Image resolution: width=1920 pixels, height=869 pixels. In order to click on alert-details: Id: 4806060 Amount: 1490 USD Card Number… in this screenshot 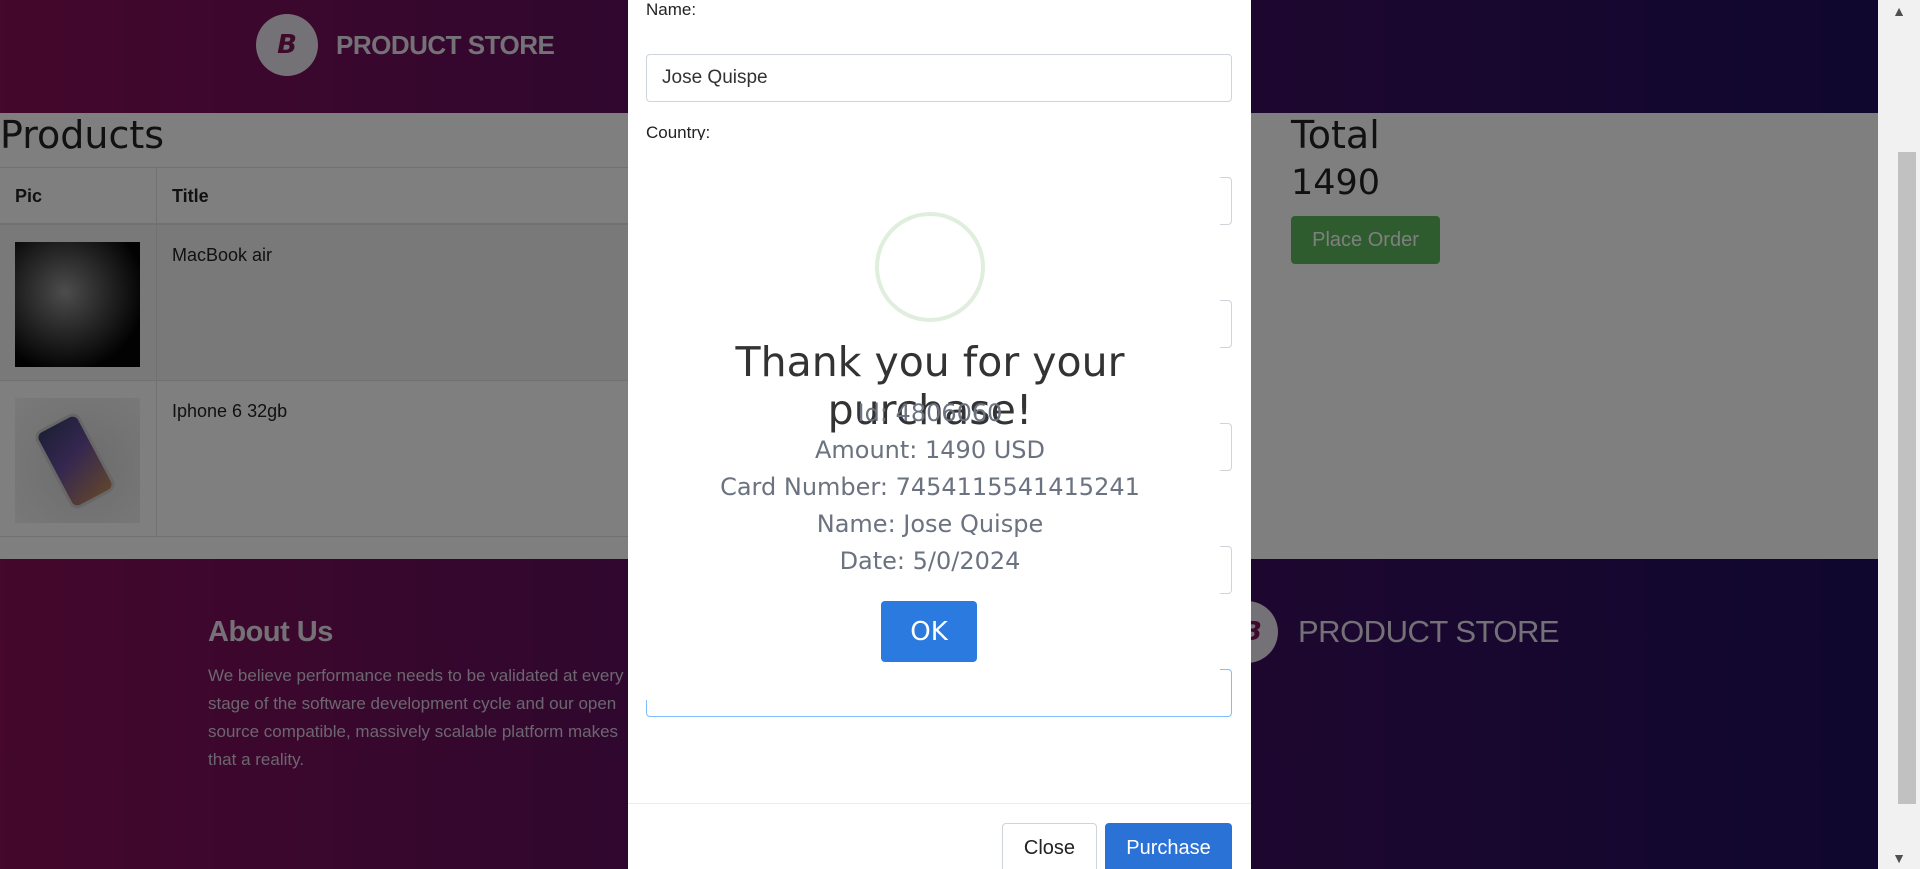, I will do `click(930, 487)`.